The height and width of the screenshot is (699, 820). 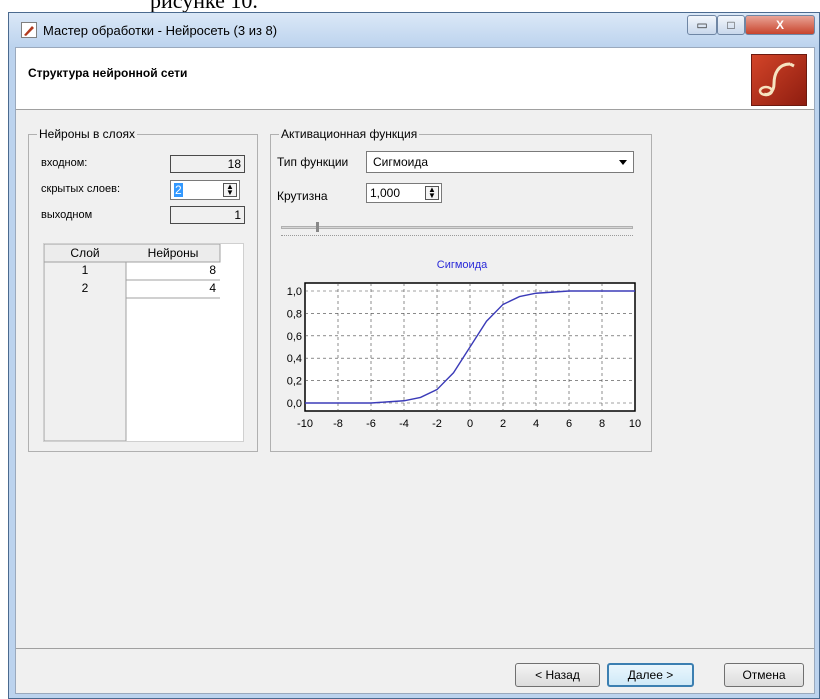 What do you see at coordinates (171, 288) in the screenshot?
I see `row-neurons-cell: 4` at bounding box center [171, 288].